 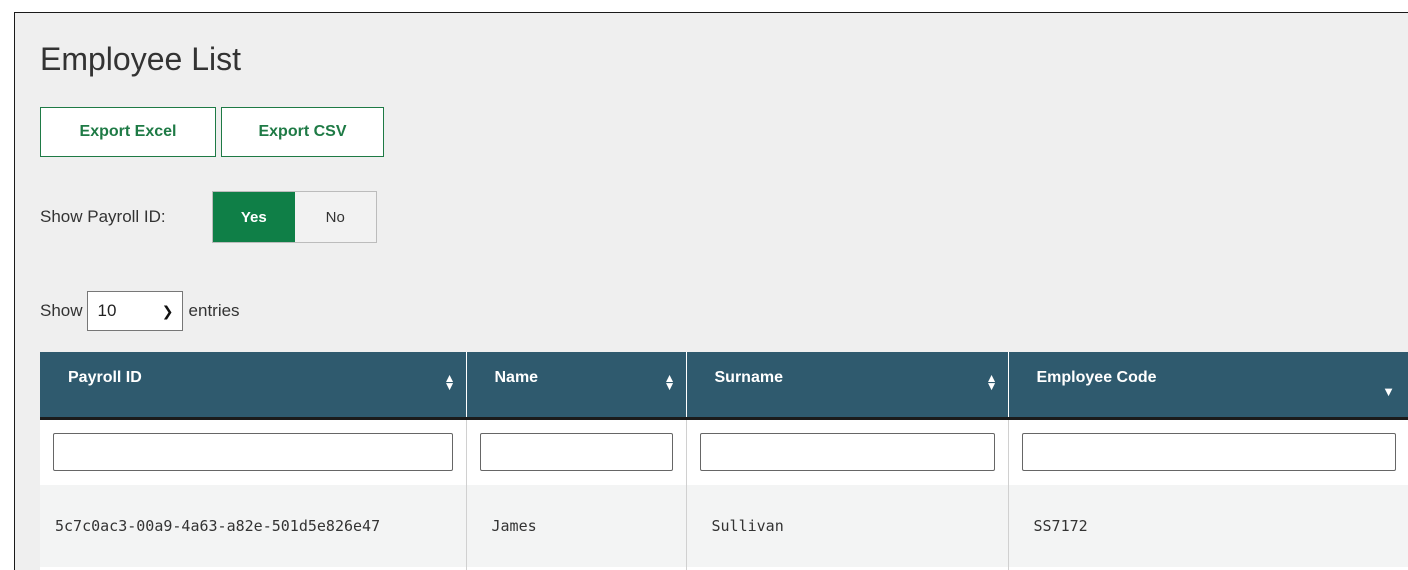 I want to click on entries-label: entries, so click(x=214, y=310).